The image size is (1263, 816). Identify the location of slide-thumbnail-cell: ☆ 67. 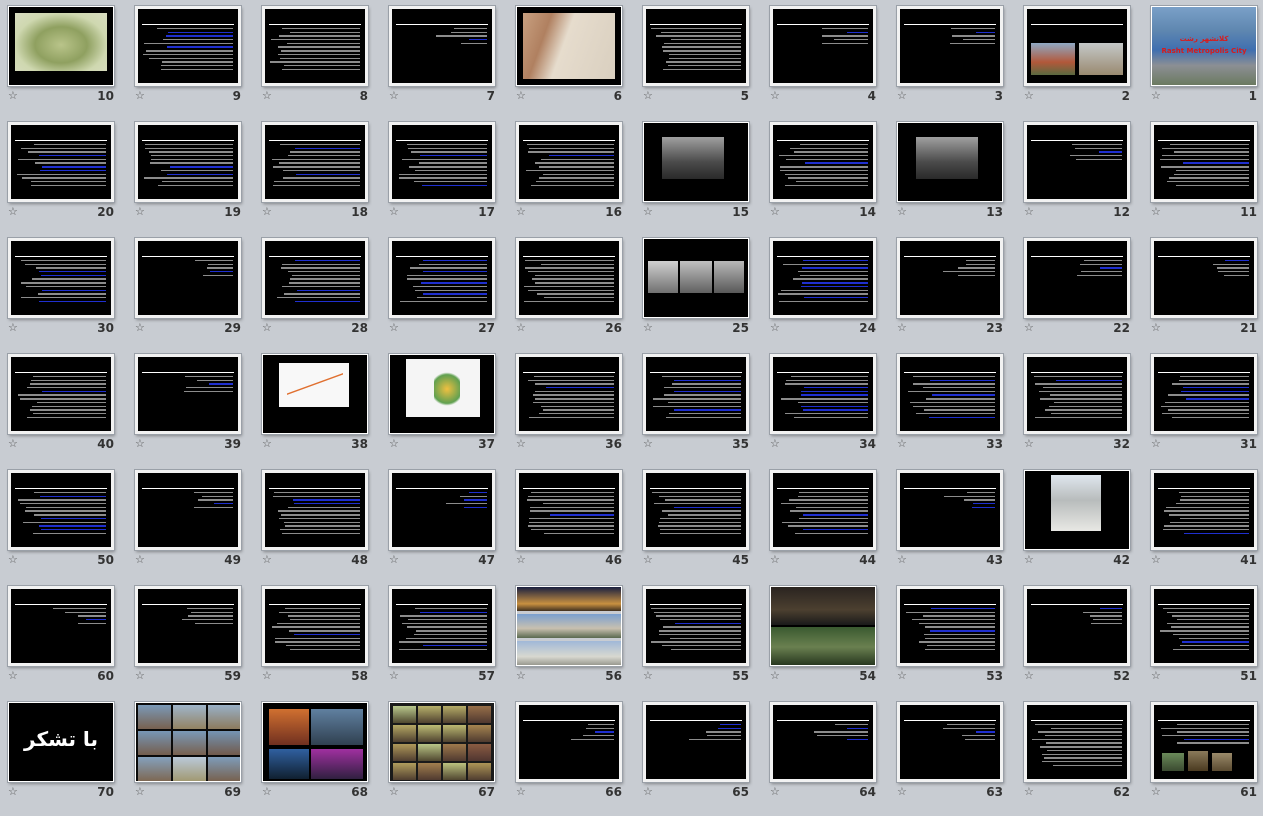
(444, 754).